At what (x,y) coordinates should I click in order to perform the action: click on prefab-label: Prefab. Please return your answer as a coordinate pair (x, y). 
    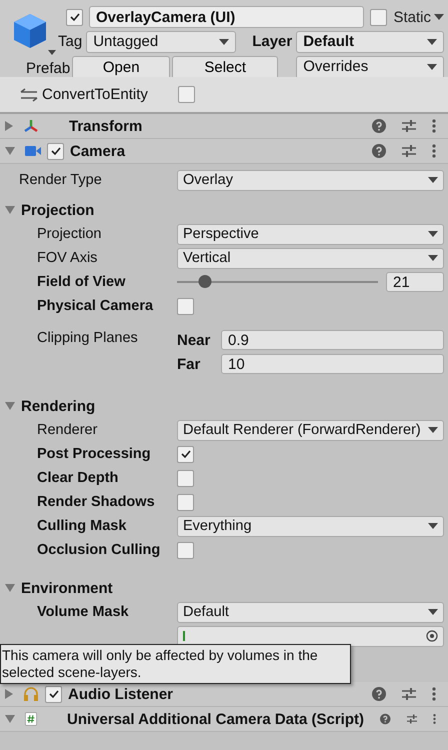
    Looking at the image, I should click on (48, 68).